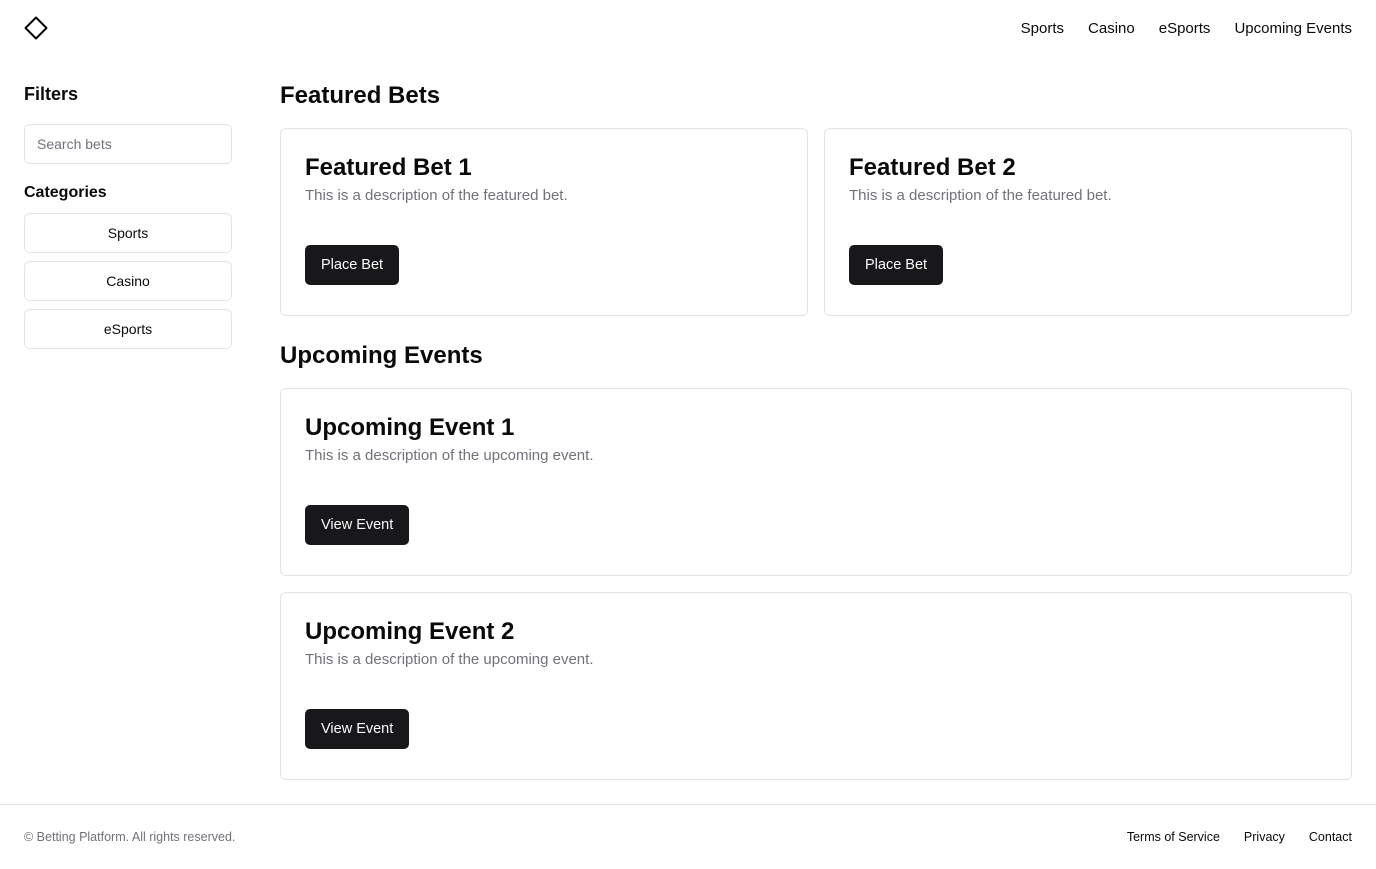  Describe the element at coordinates (688, 28) in the screenshot. I see `site-header: Sports Casino eSports Upcoming Events` at that location.